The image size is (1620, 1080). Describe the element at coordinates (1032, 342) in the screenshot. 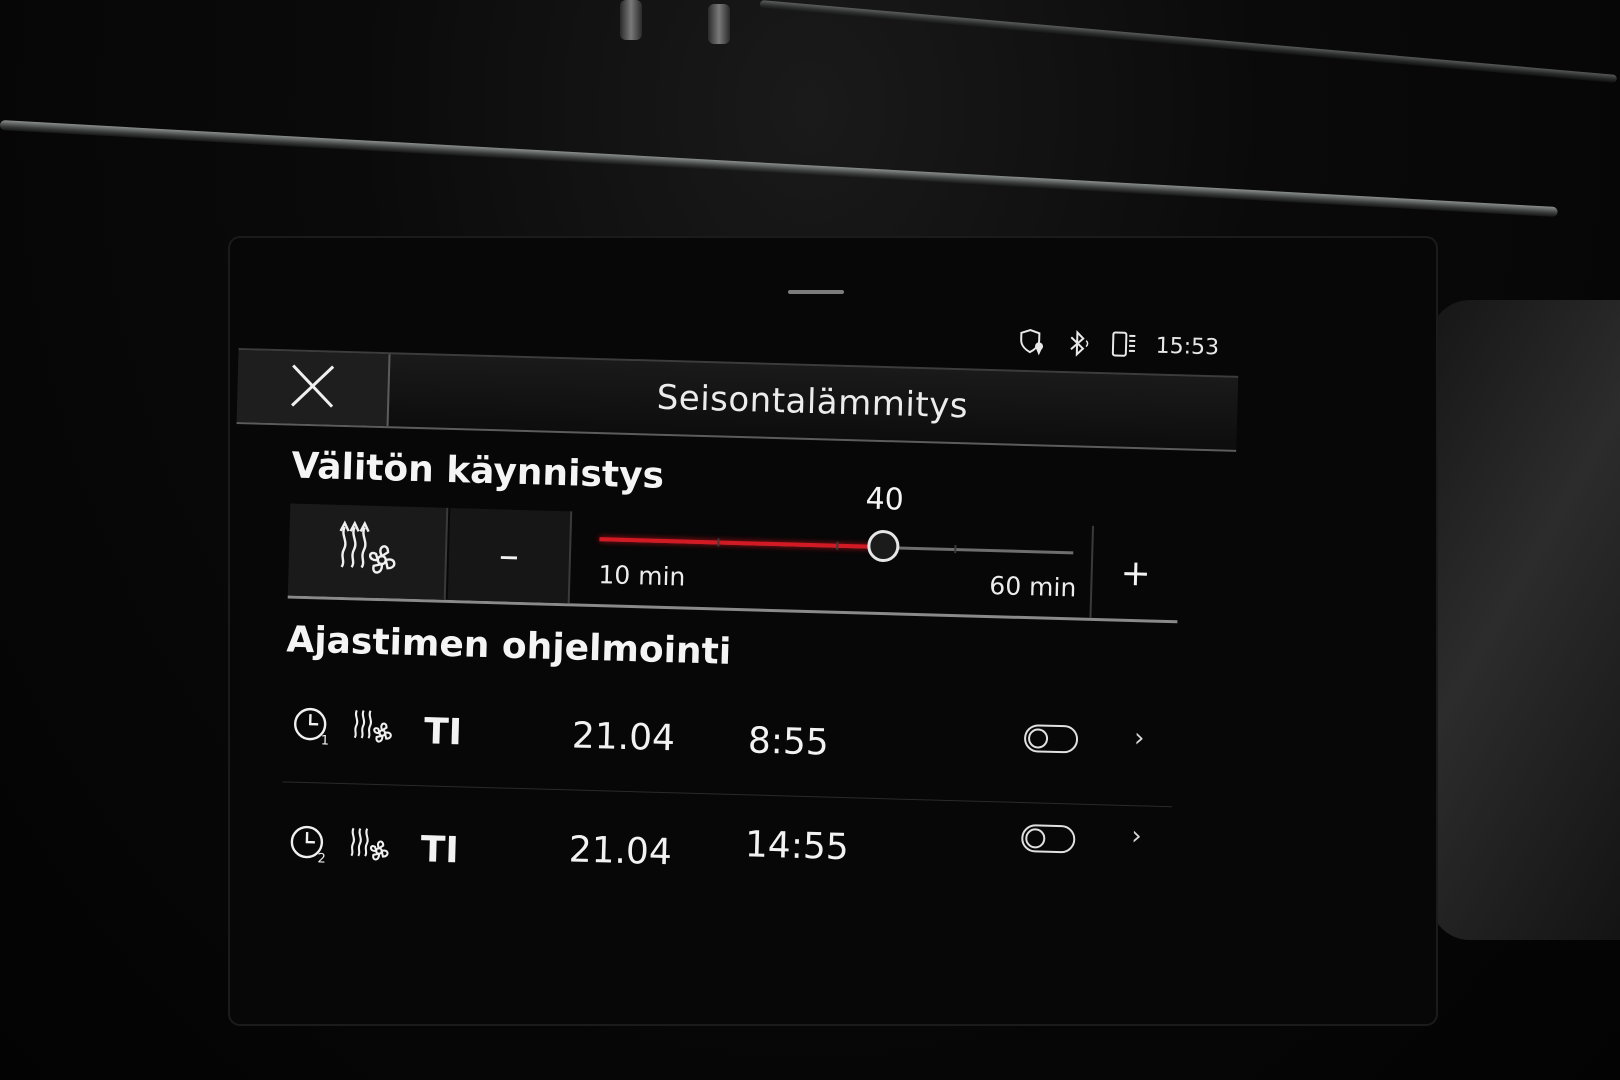

I see `security-location-icon` at that location.